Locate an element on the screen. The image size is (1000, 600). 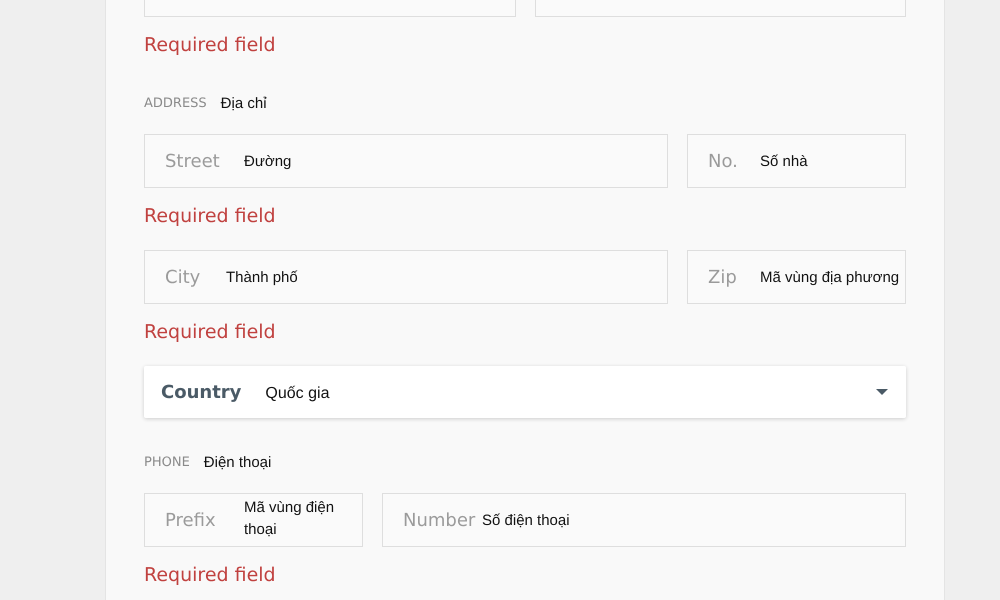
annotation: Số điện thoại is located at coordinates (526, 520).